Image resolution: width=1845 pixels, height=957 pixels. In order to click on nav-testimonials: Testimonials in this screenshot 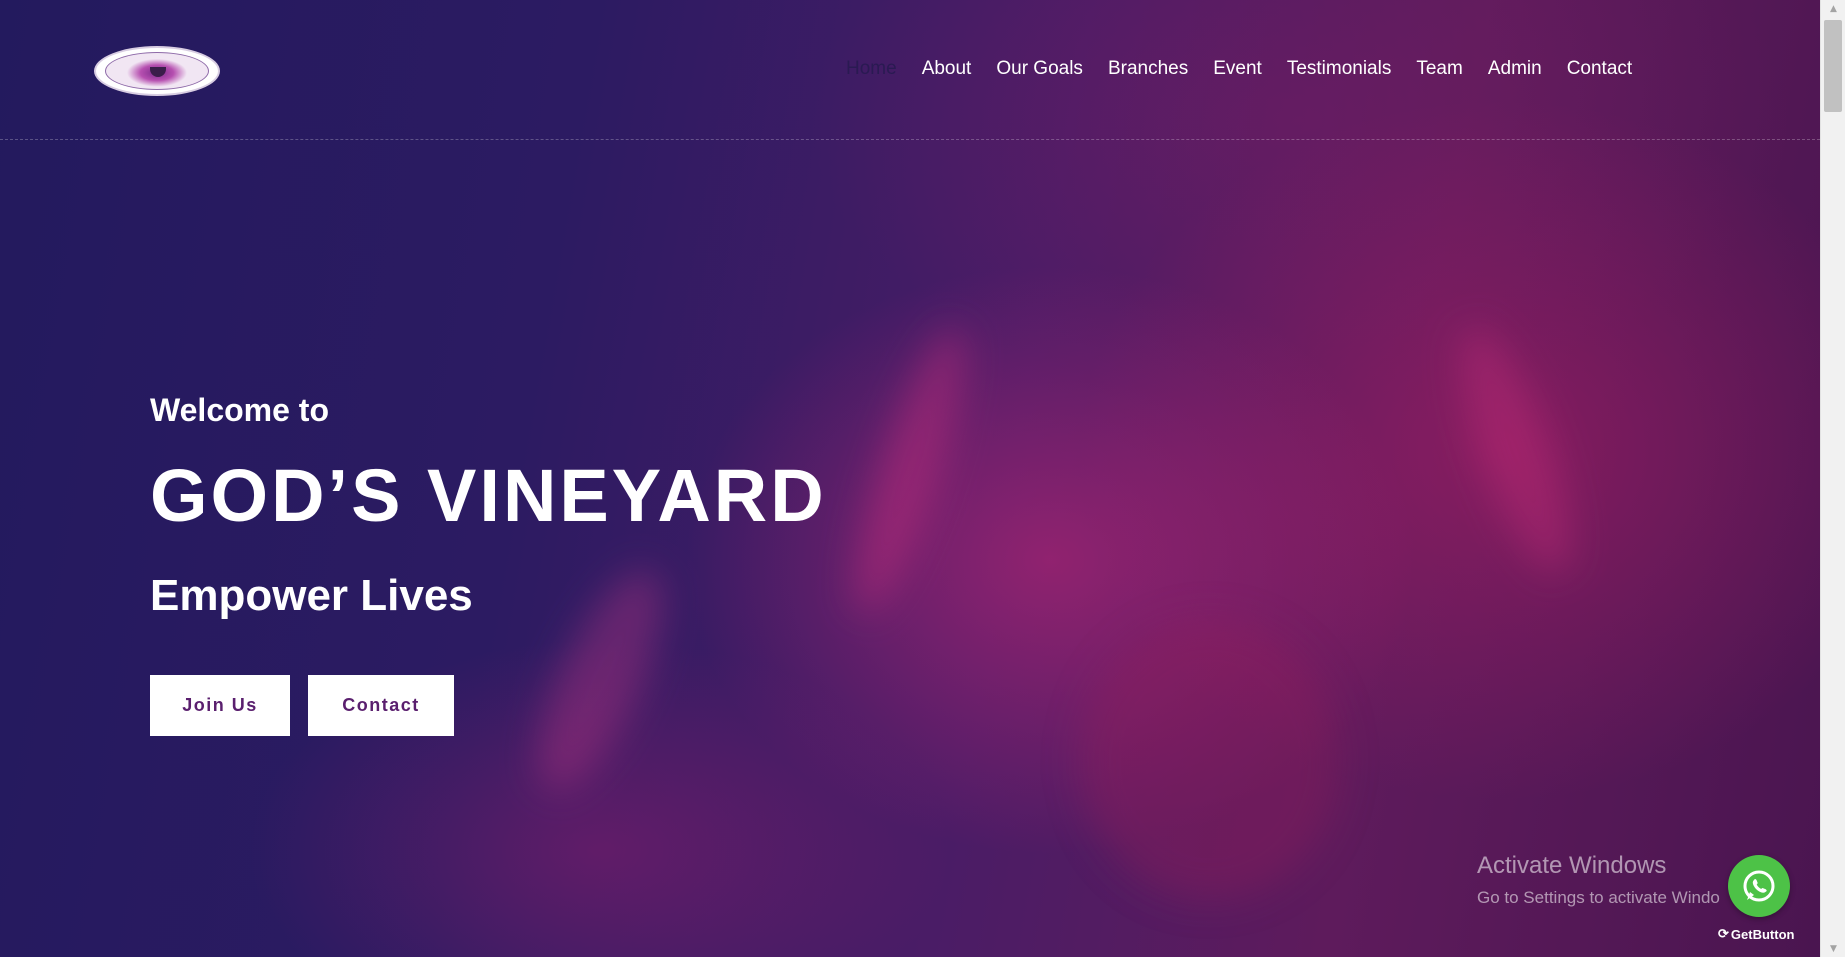, I will do `click(1339, 69)`.